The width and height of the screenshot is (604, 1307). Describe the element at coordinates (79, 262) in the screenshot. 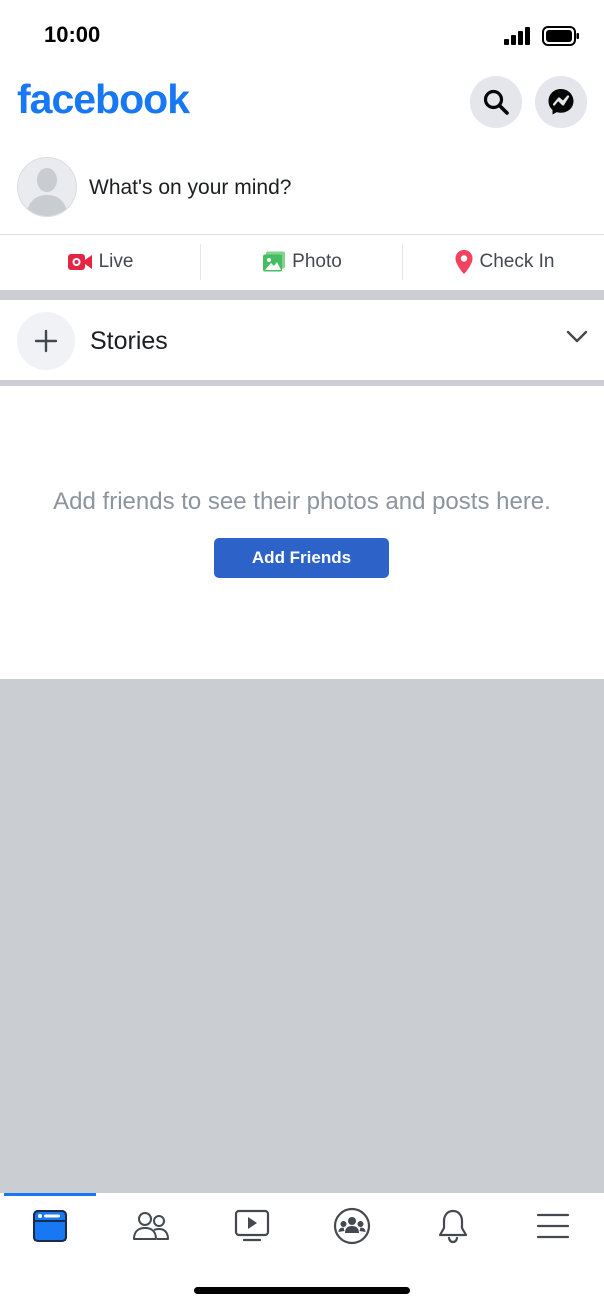

I see `live-video-icon` at that location.